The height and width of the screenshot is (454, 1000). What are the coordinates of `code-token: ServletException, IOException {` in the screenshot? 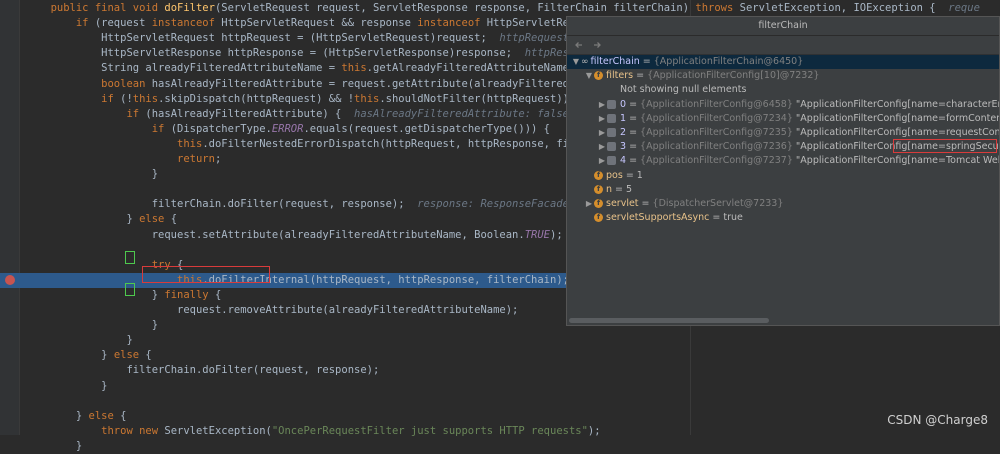 It's located at (844, 8).